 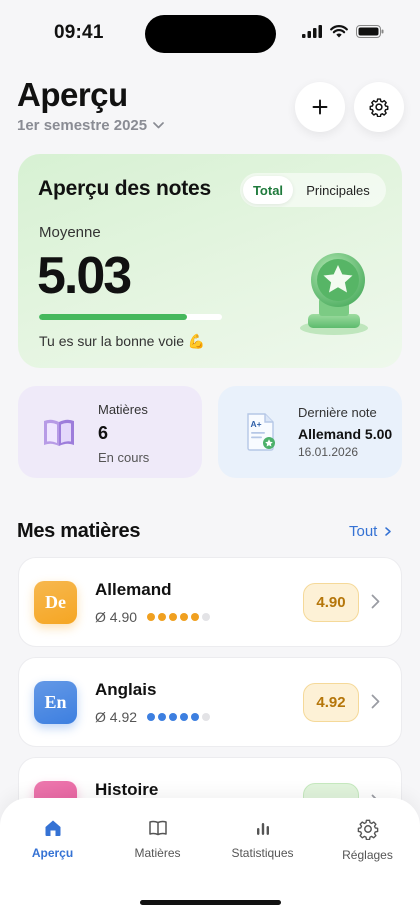 I want to click on subject-grade: 4.92, so click(x=331, y=702).